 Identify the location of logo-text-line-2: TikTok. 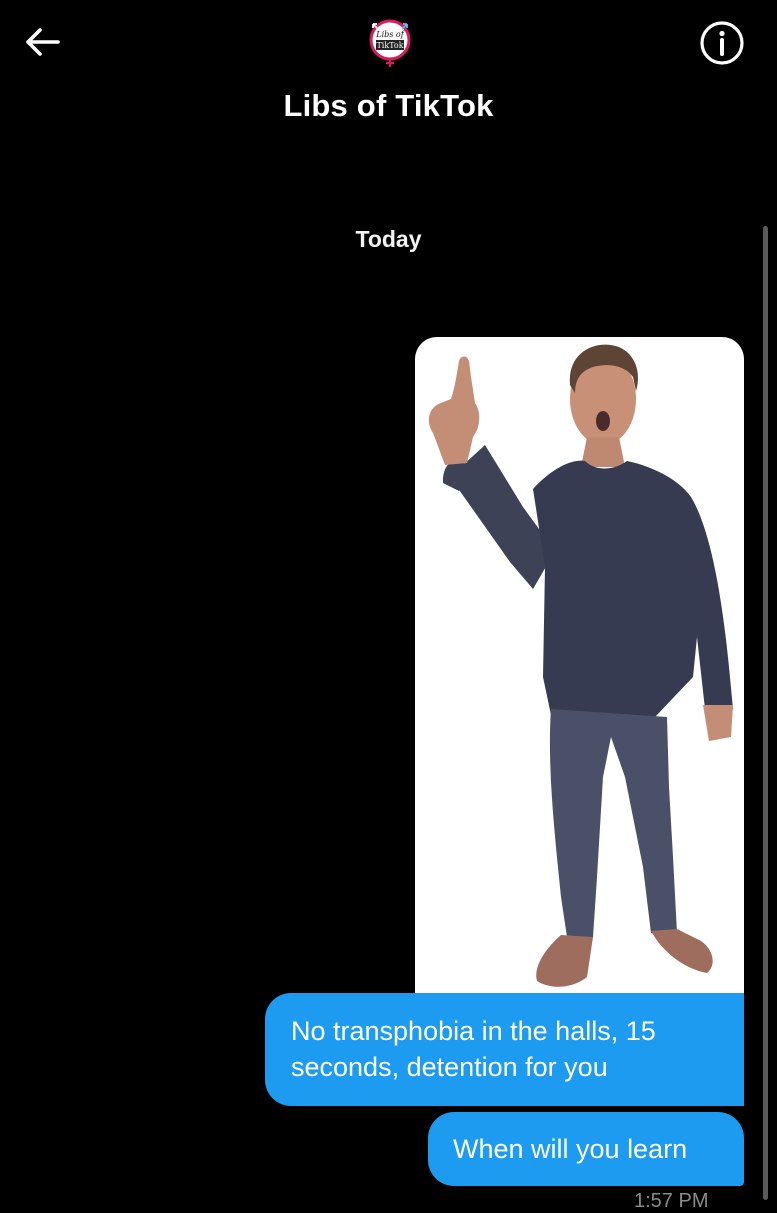
(389, 45).